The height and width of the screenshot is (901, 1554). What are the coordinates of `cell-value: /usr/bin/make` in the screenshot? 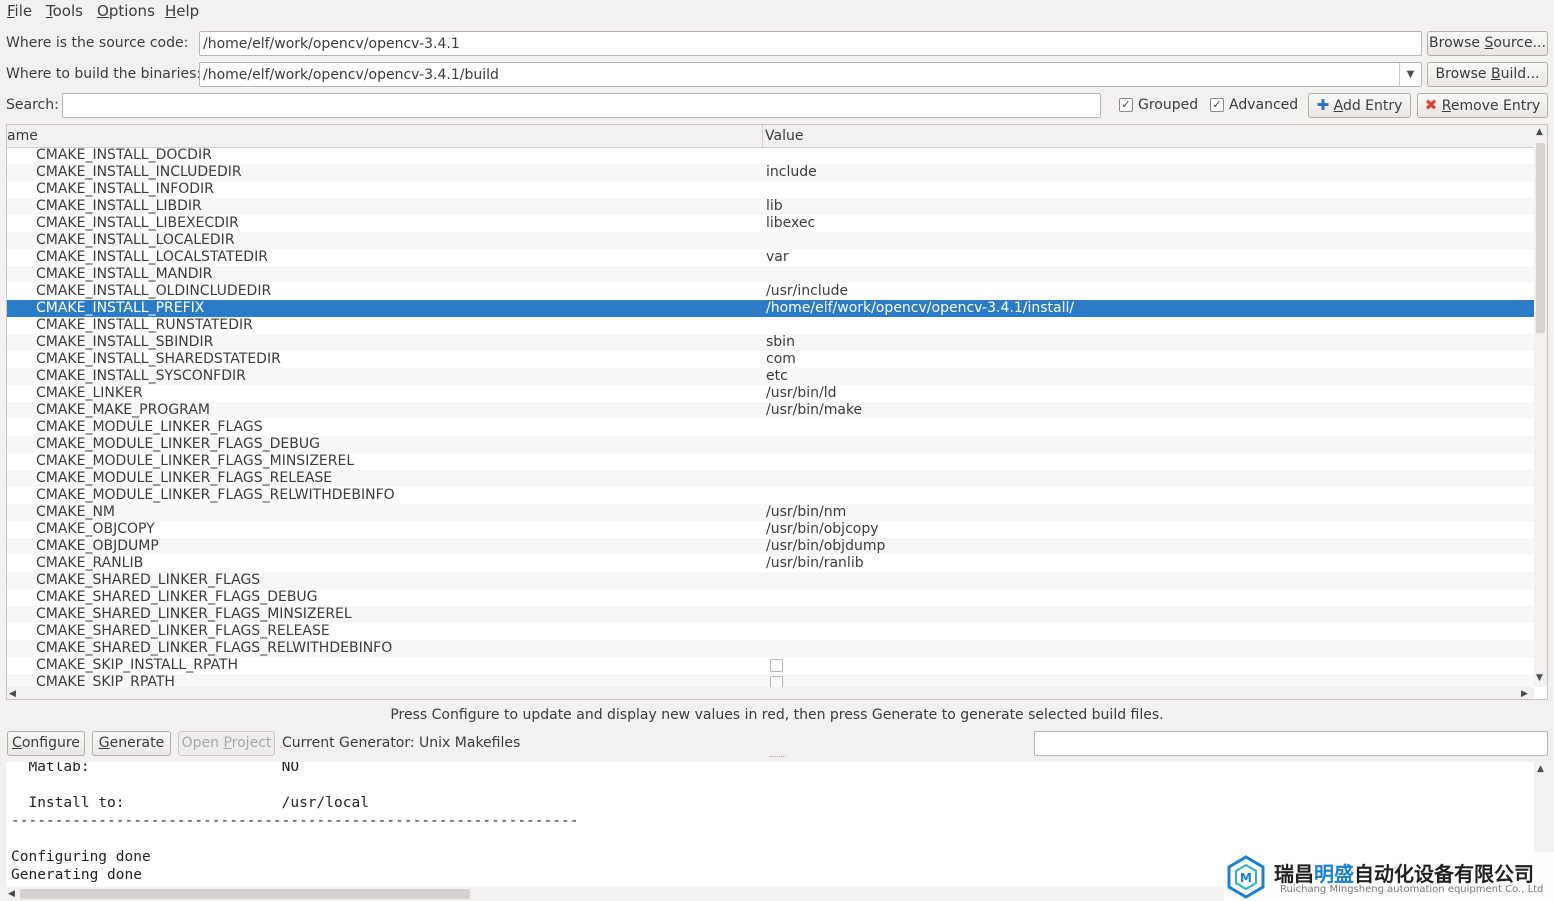 It's located at (814, 410).